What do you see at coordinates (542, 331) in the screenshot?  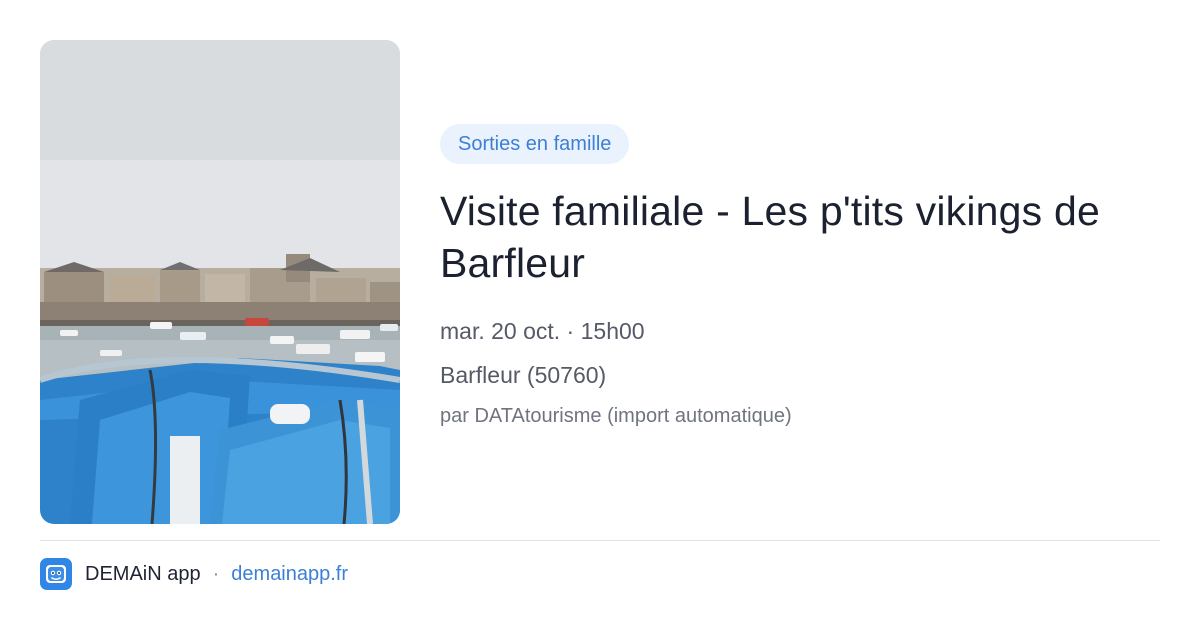 I see `event-date-time: mar. 20 oct. · 15h00` at bounding box center [542, 331].